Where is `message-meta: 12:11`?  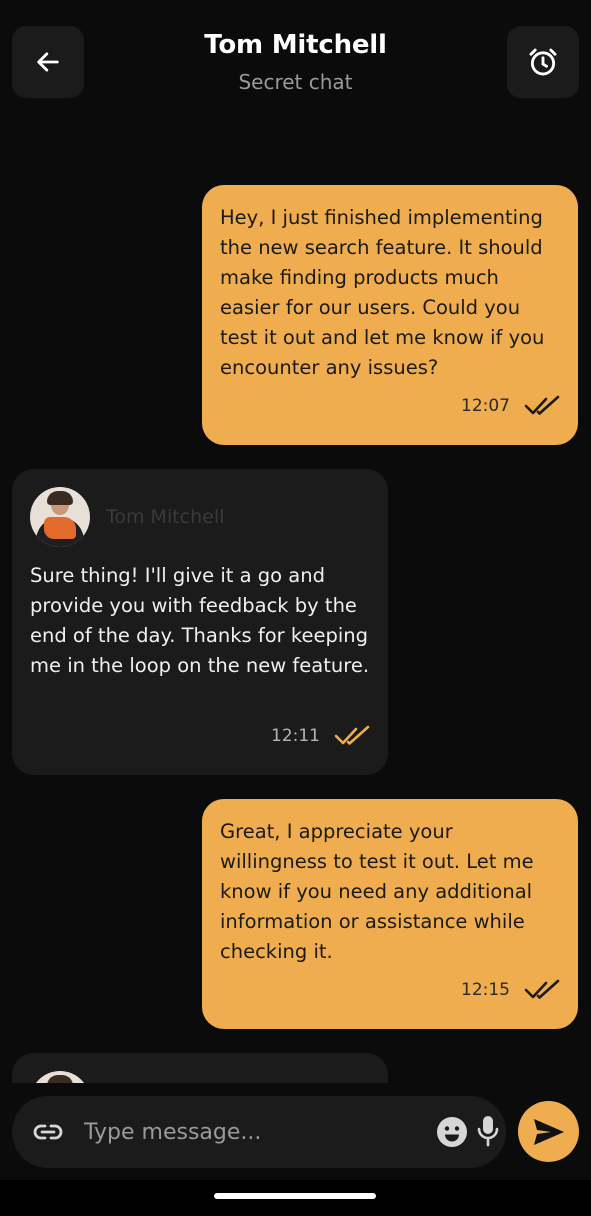 message-meta: 12:11 is located at coordinates (320, 736).